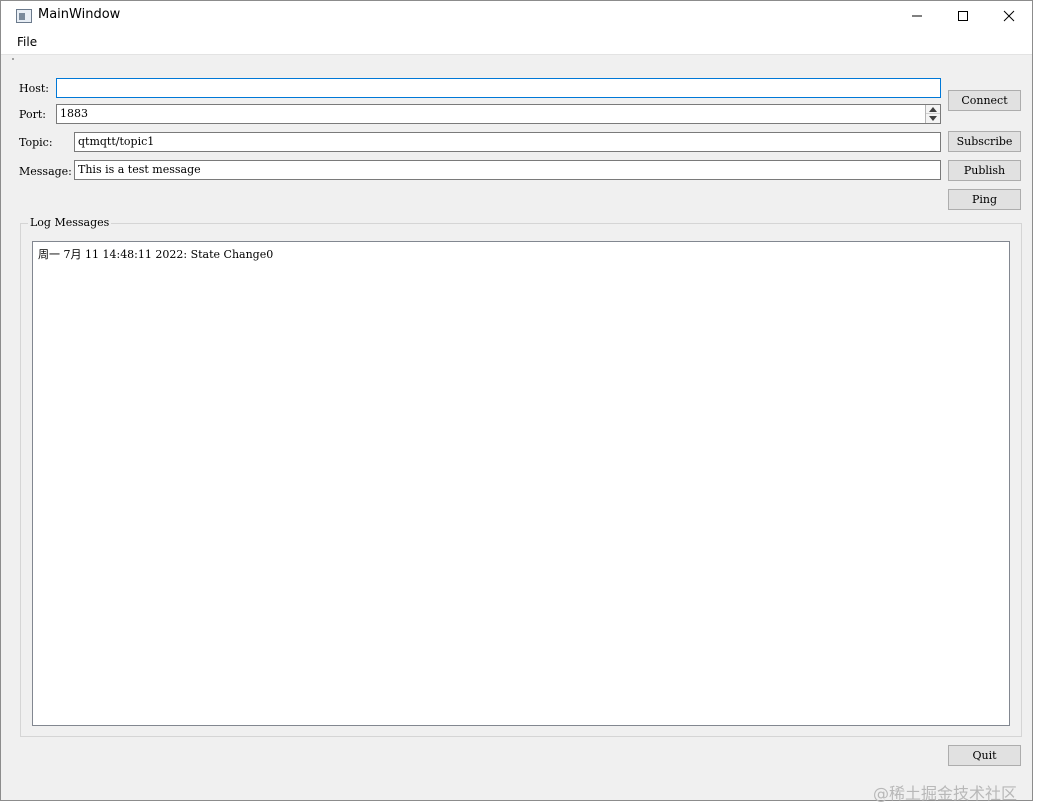 This screenshot has height=807, width=1040. What do you see at coordinates (507, 170) in the screenshot?
I see `message-input: This is a test message` at bounding box center [507, 170].